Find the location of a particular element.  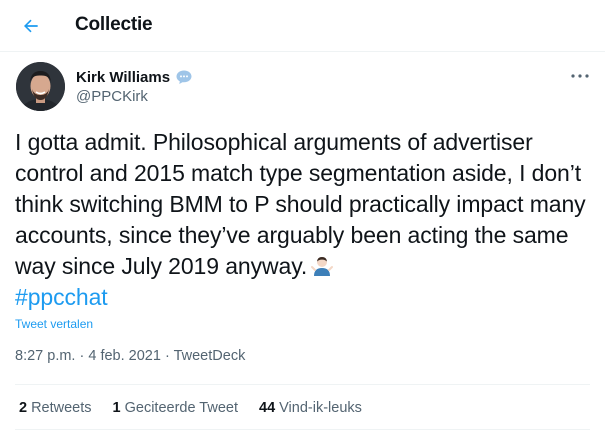

more-icon is located at coordinates (580, 76).